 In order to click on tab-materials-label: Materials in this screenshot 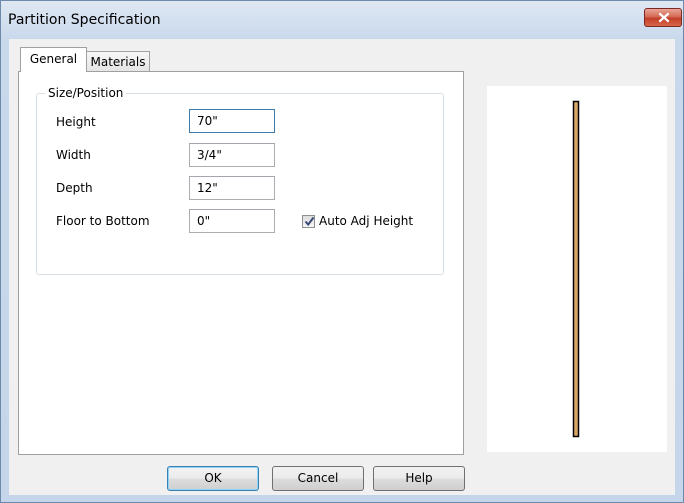, I will do `click(118, 62)`.